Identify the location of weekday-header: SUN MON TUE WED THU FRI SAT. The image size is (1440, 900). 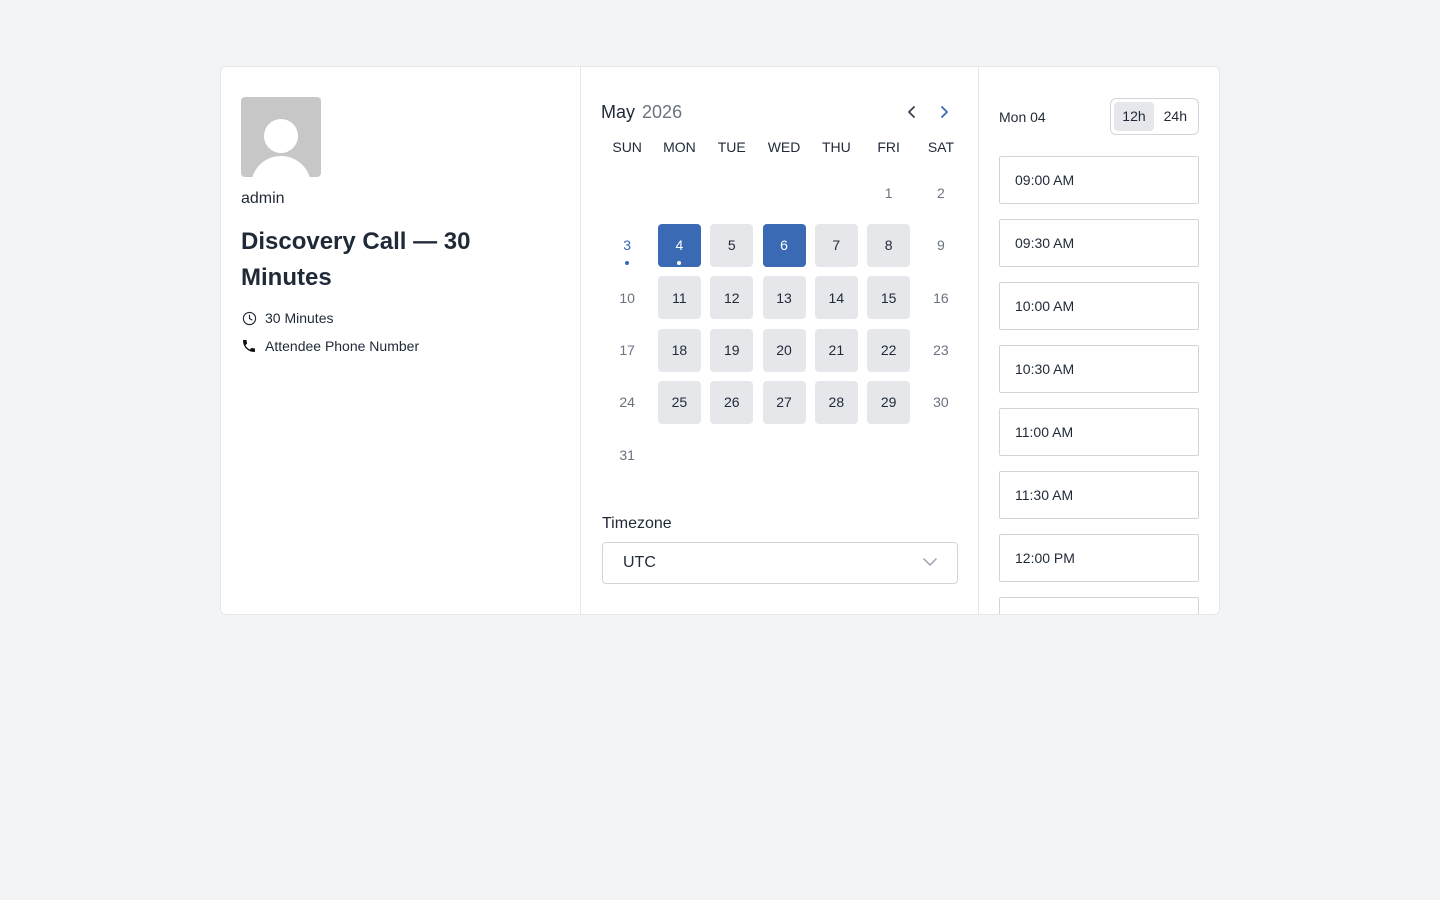
(779, 147).